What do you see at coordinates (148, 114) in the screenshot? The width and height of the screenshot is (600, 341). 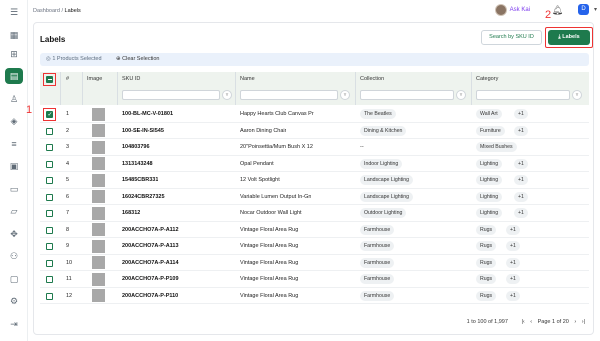 I see `sku-cell: 100-BL-MC-V-01801` at bounding box center [148, 114].